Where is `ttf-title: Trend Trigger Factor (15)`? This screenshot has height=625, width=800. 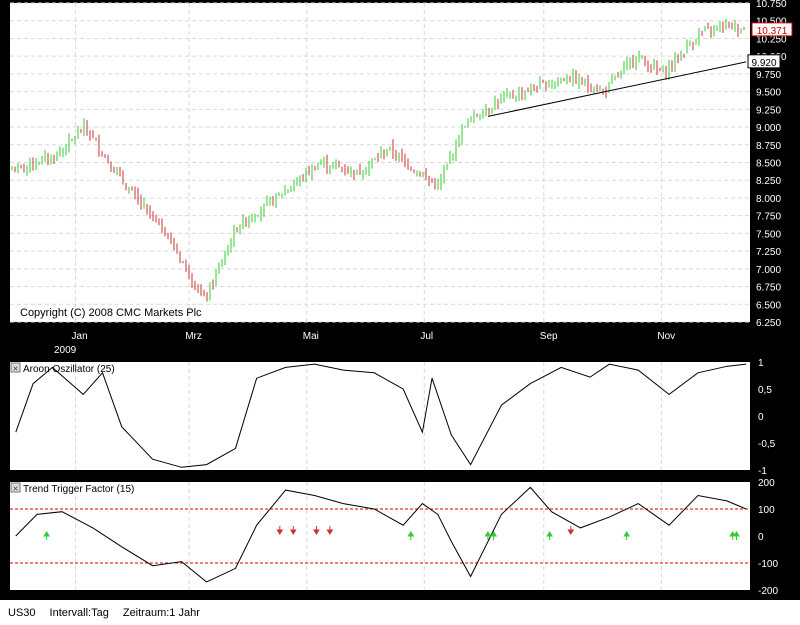
ttf-title: Trend Trigger Factor (15) is located at coordinates (78, 489).